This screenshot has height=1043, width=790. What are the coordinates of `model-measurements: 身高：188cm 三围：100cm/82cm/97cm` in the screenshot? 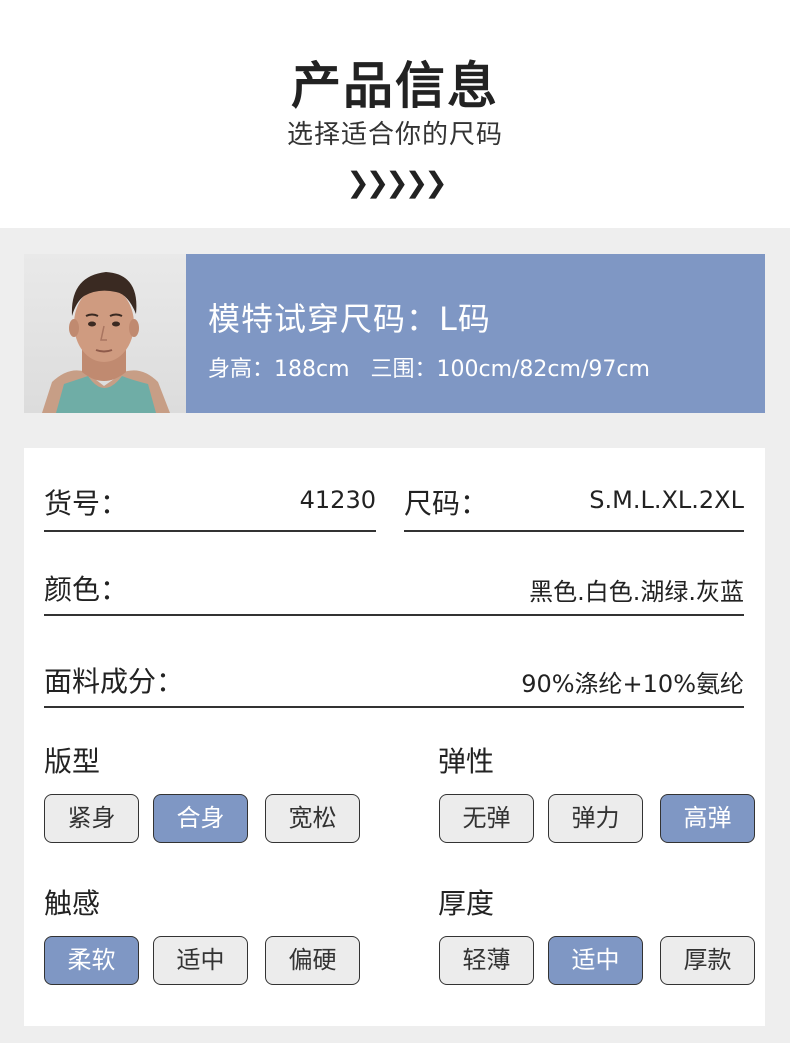 It's located at (429, 369).